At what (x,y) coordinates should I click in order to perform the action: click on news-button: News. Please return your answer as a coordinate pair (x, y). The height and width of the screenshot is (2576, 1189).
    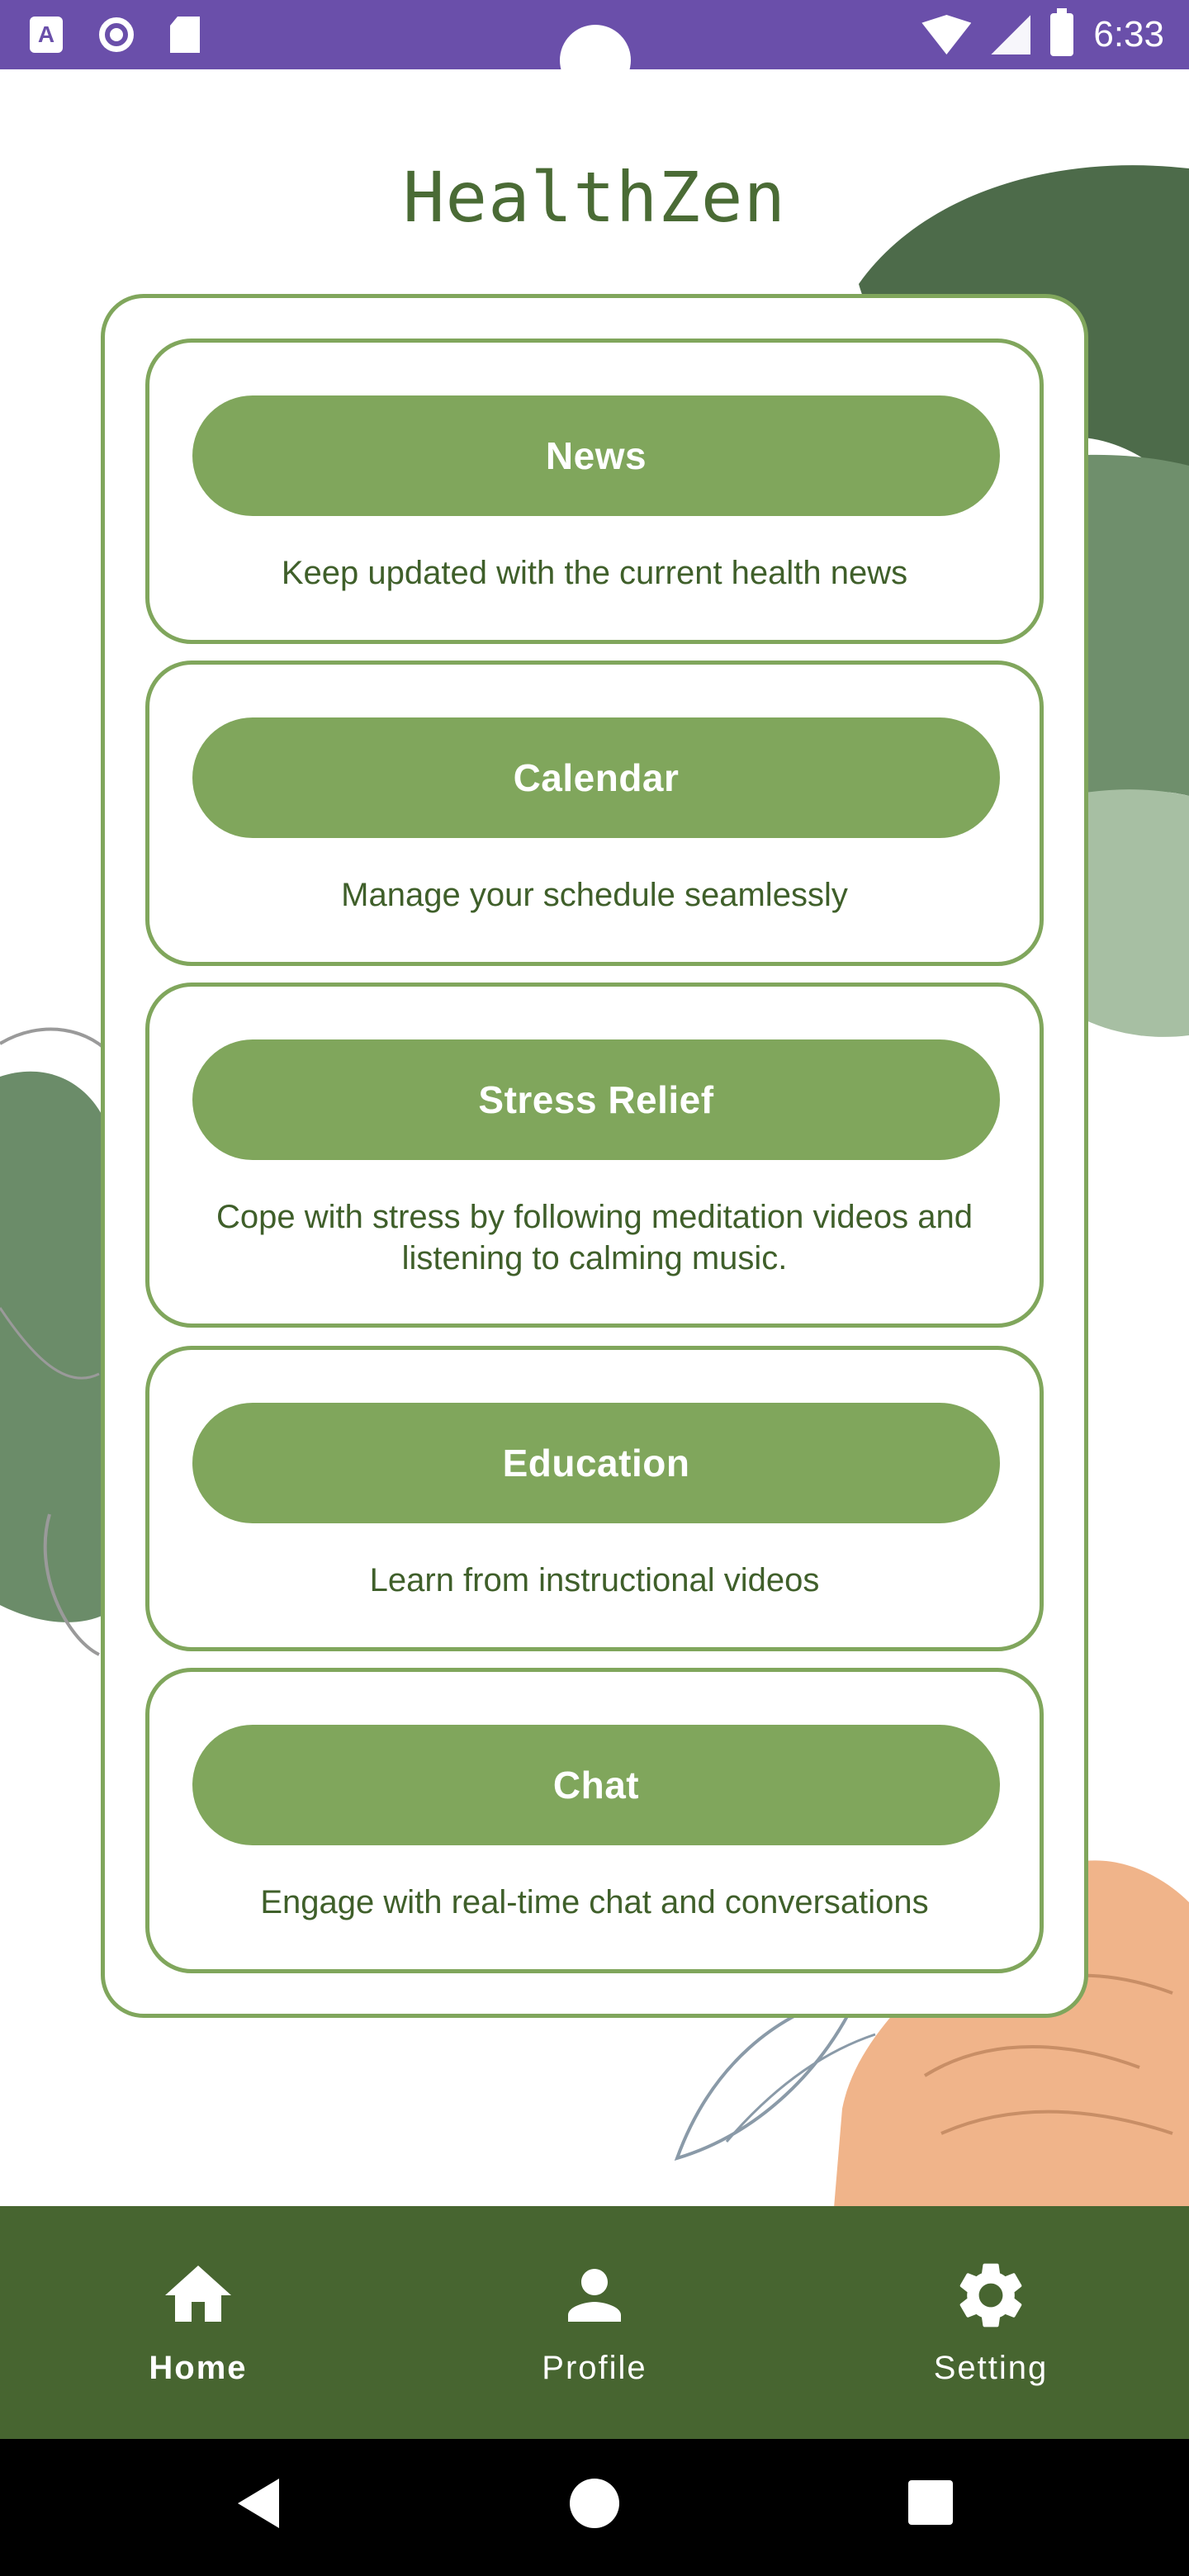
    Looking at the image, I should click on (596, 455).